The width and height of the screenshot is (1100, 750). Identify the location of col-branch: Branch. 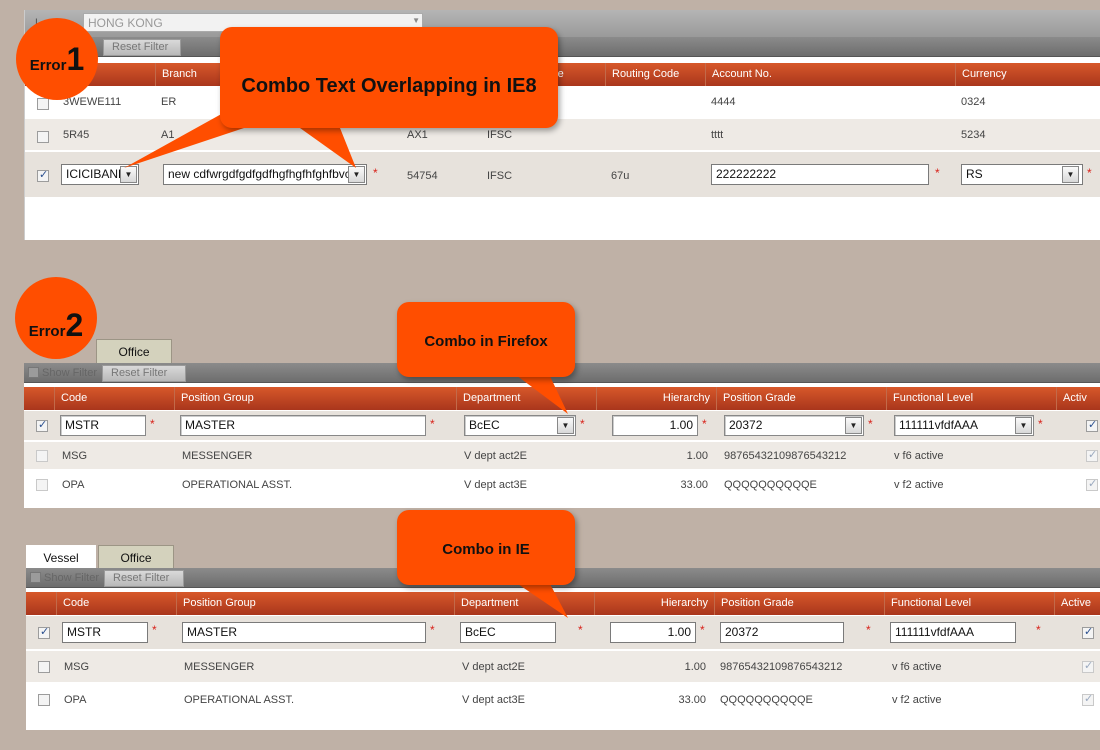
(176, 74).